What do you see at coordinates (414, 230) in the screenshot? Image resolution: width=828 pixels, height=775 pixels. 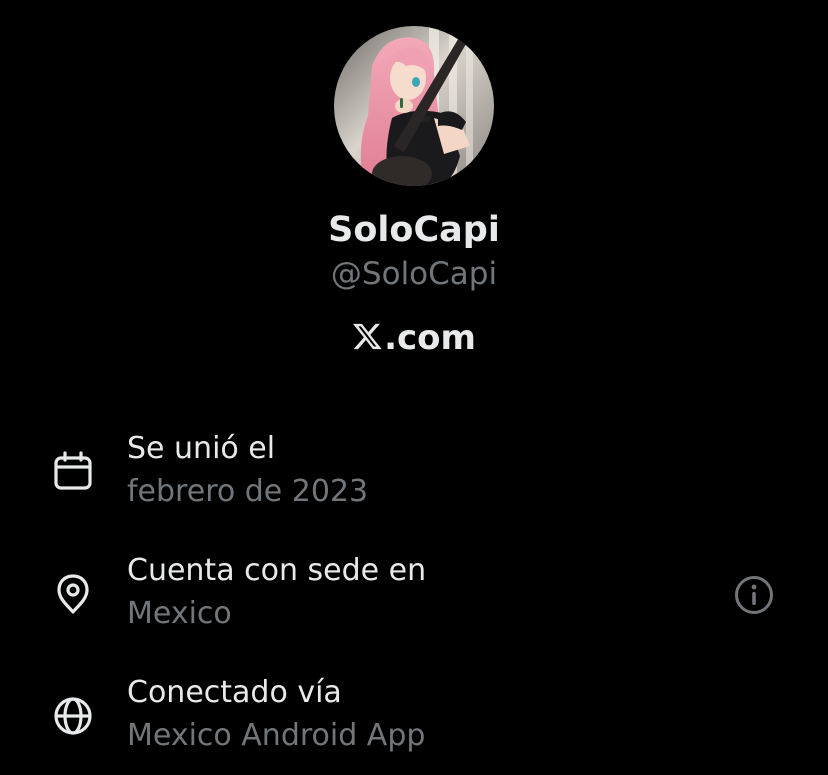 I see `display-name: SoloCapi` at bounding box center [414, 230].